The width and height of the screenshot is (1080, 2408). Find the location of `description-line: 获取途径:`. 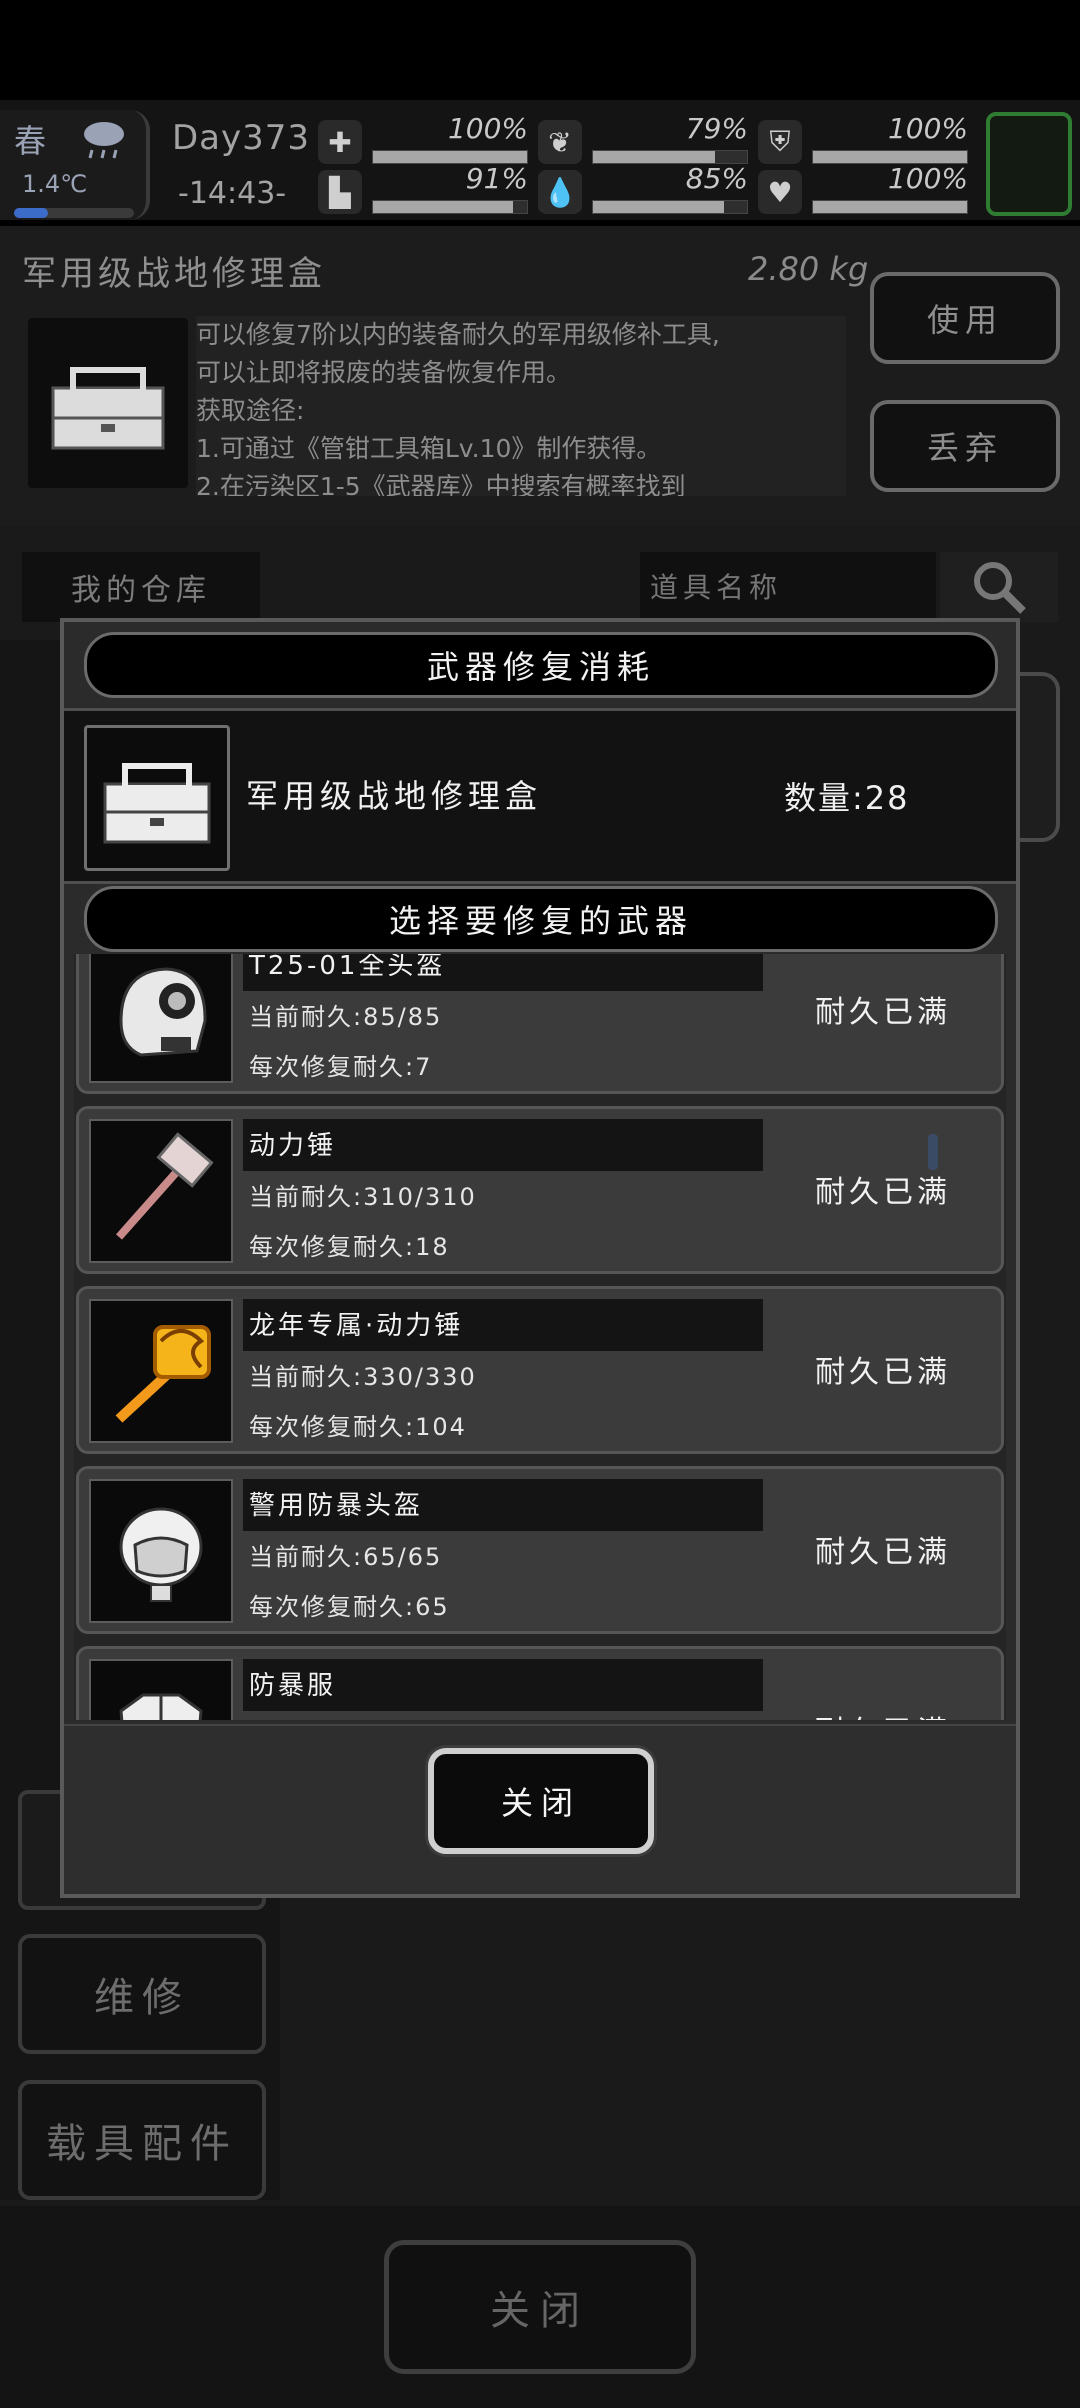

description-line: 获取途径: is located at coordinates (250, 410).